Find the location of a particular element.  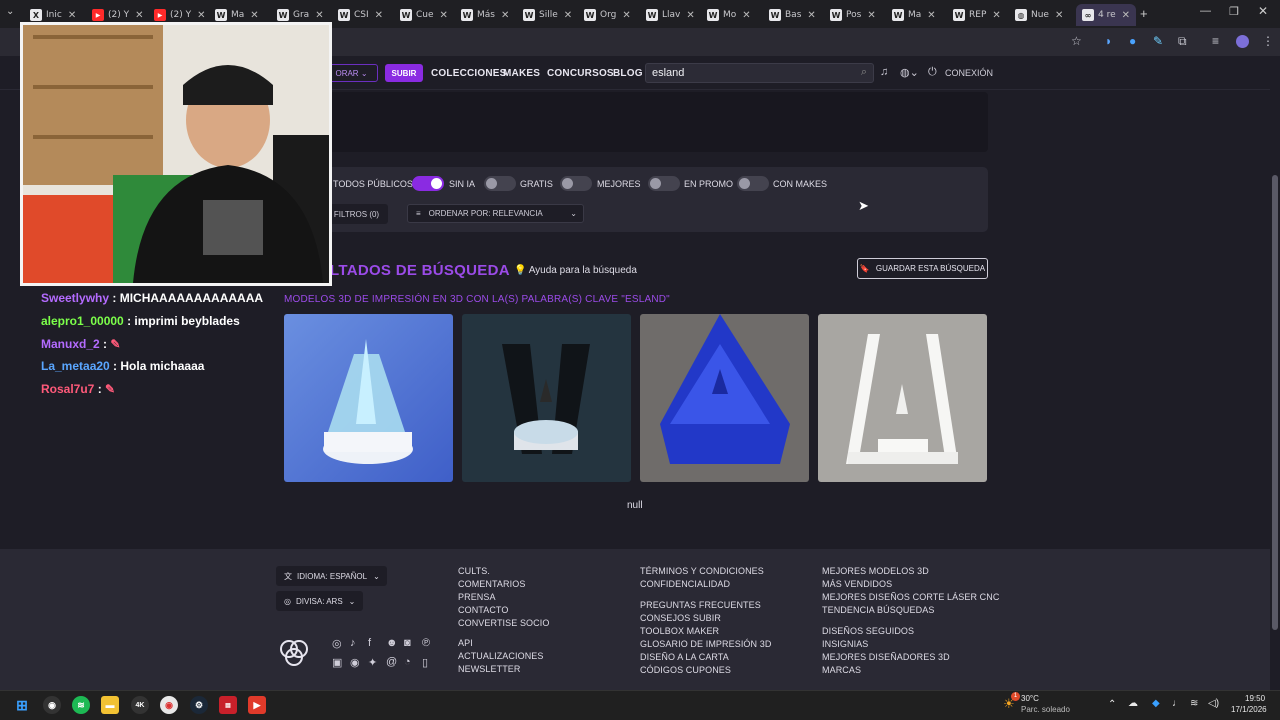

search-help-link: 💡 Ayuda para la búsqueda is located at coordinates (575, 270).